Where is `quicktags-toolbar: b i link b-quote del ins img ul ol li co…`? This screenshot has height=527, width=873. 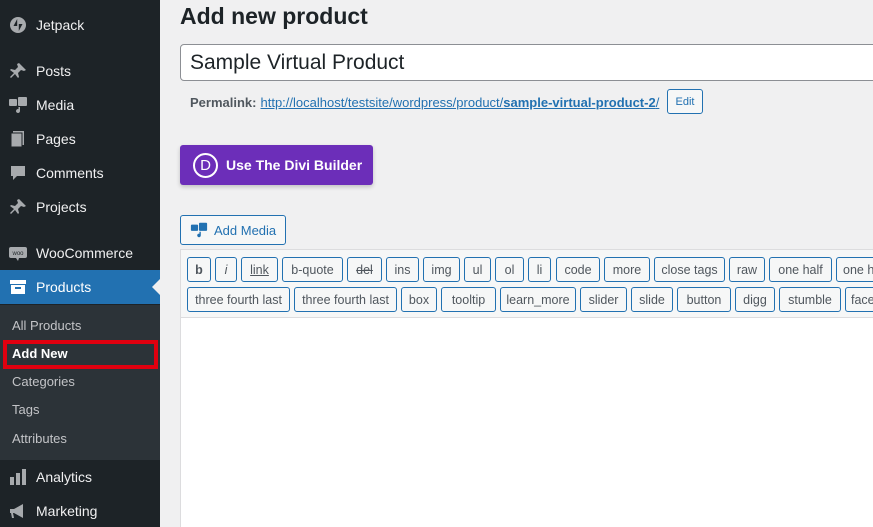 quicktags-toolbar: b i link b-quote del ins img ul ol li co… is located at coordinates (527, 284).